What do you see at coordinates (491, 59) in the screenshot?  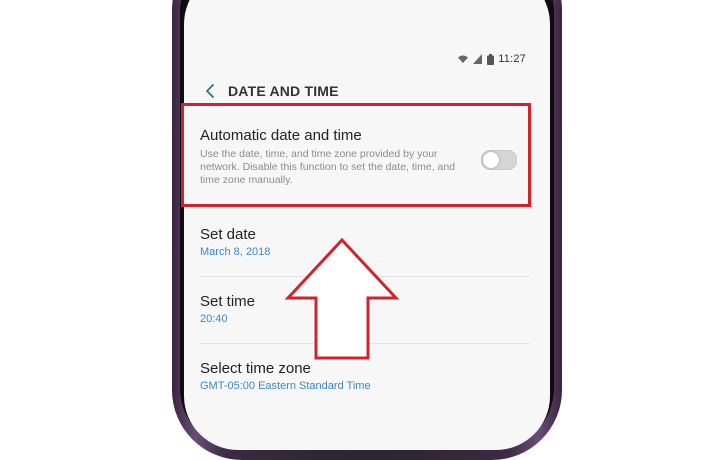 I see `battery-icon` at bounding box center [491, 59].